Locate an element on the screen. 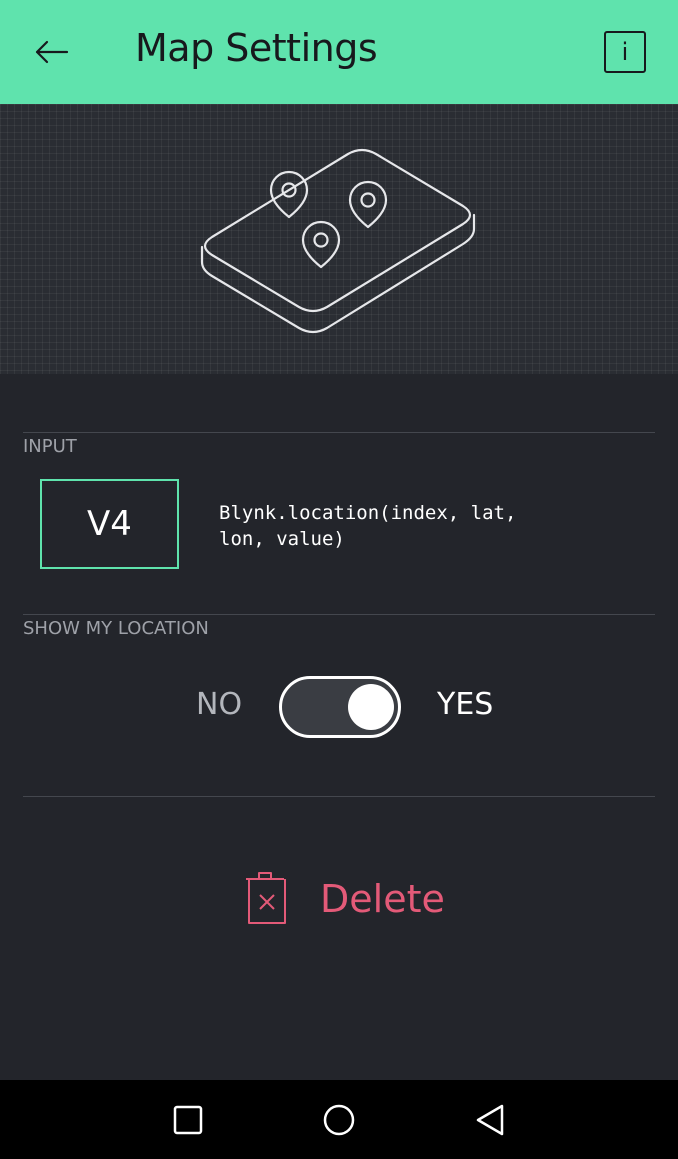  circle-icon is located at coordinates (339, 1120).